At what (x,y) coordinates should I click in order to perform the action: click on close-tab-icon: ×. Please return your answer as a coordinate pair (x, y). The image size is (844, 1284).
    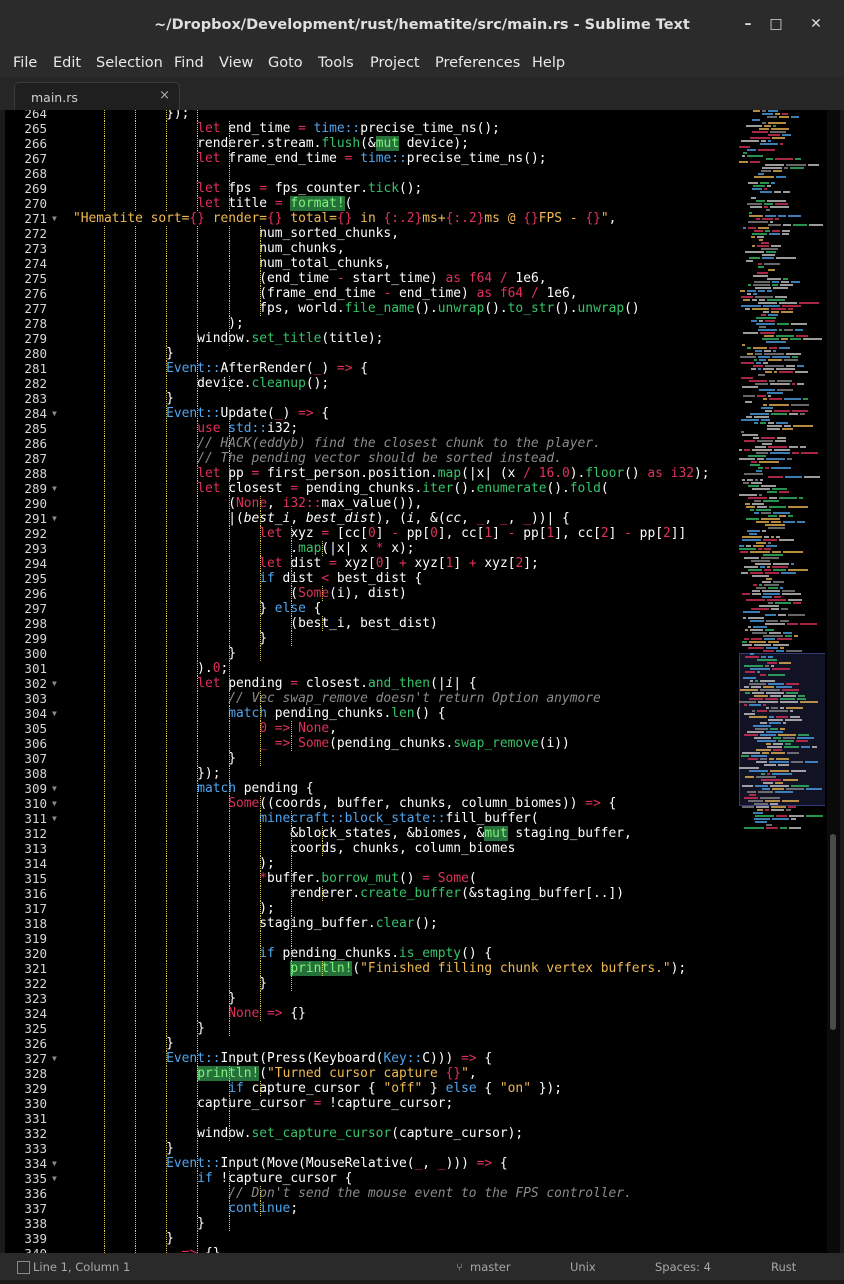
    Looking at the image, I should click on (164, 95).